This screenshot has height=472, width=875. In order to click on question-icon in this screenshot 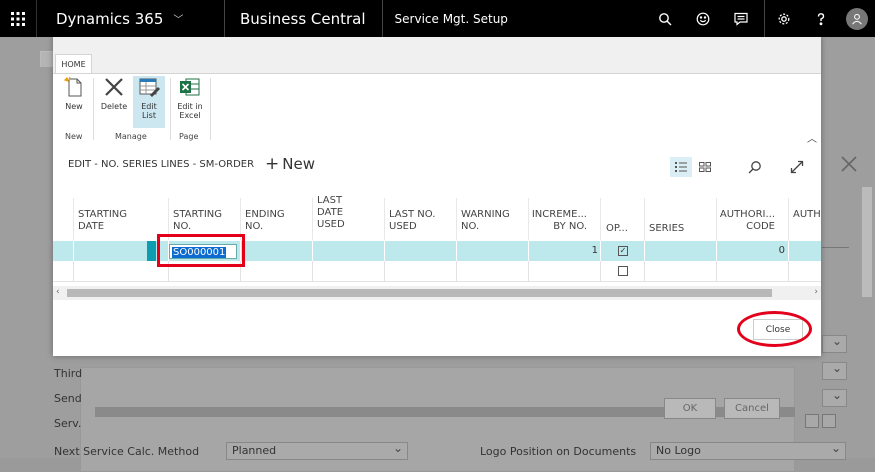, I will do `click(821, 18)`.